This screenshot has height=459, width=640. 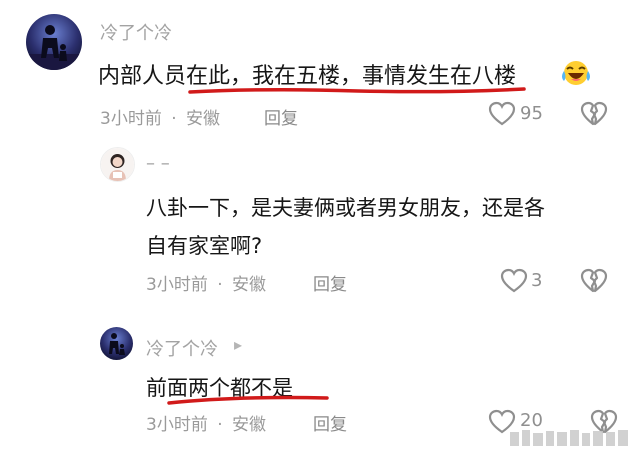 I want to click on like-count: 3, so click(x=537, y=280).